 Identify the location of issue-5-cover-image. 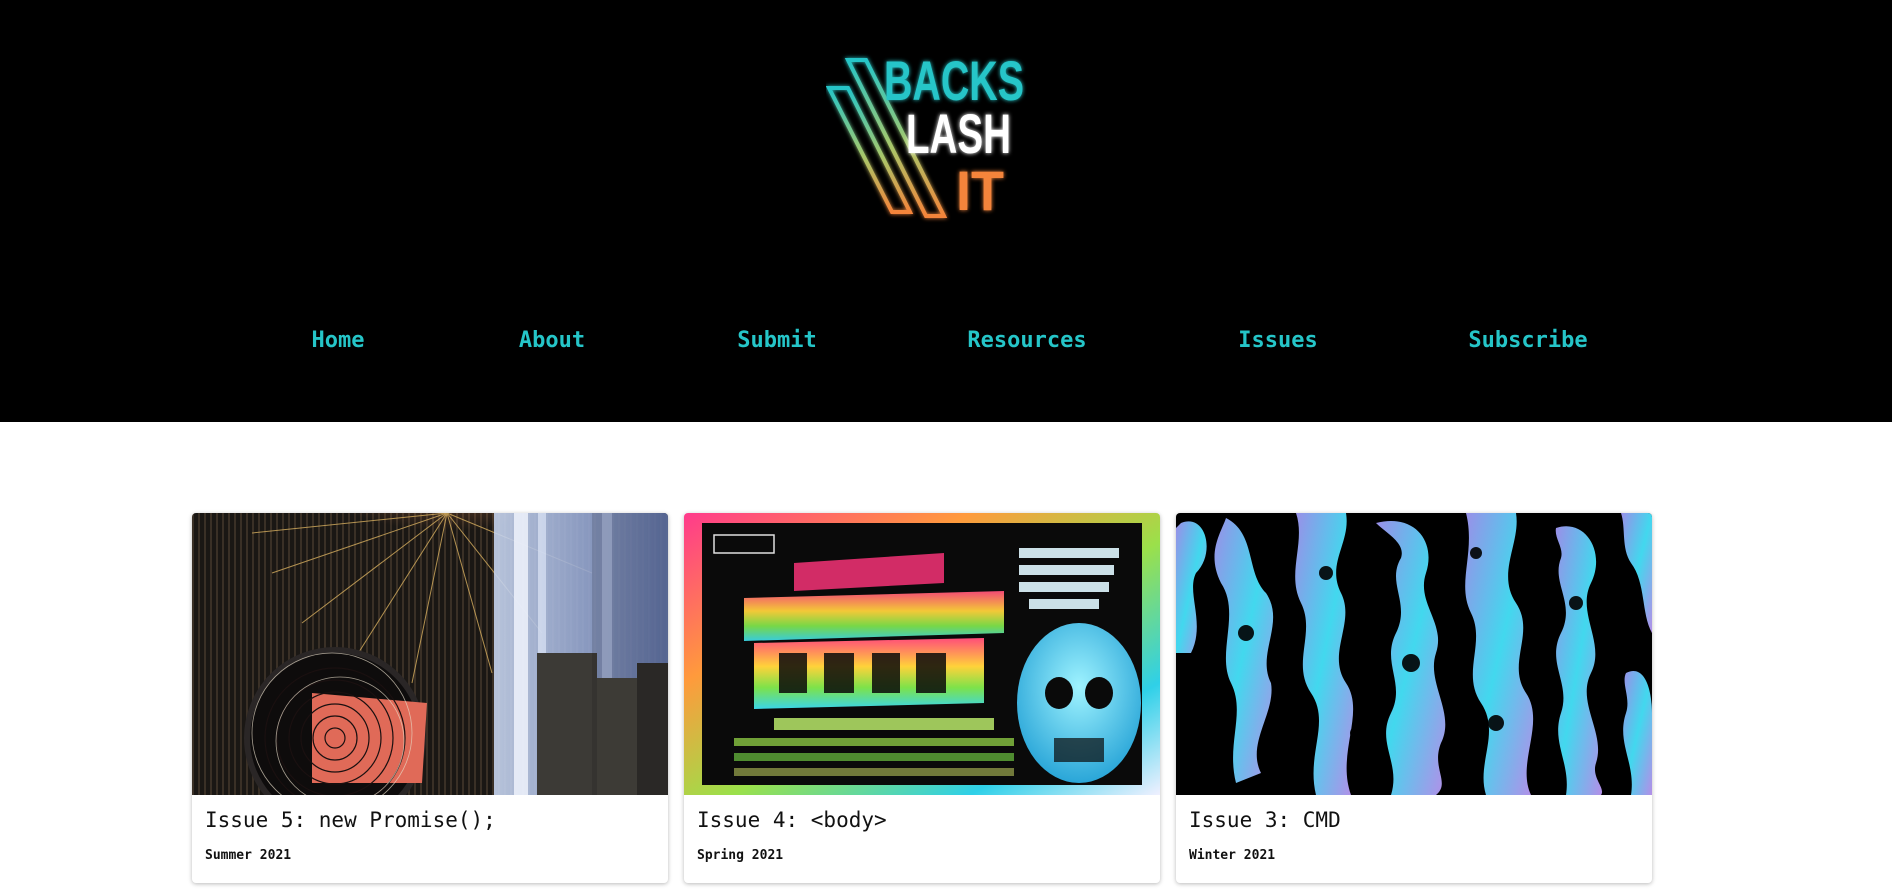
(430, 654).